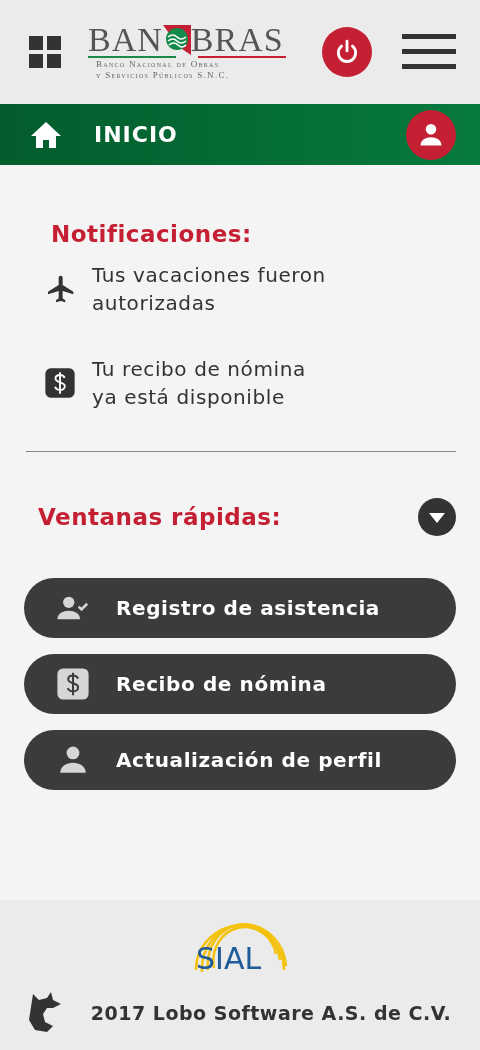 The image size is (480, 1050). I want to click on quick-link-button: Actualización de perfil, so click(240, 760).